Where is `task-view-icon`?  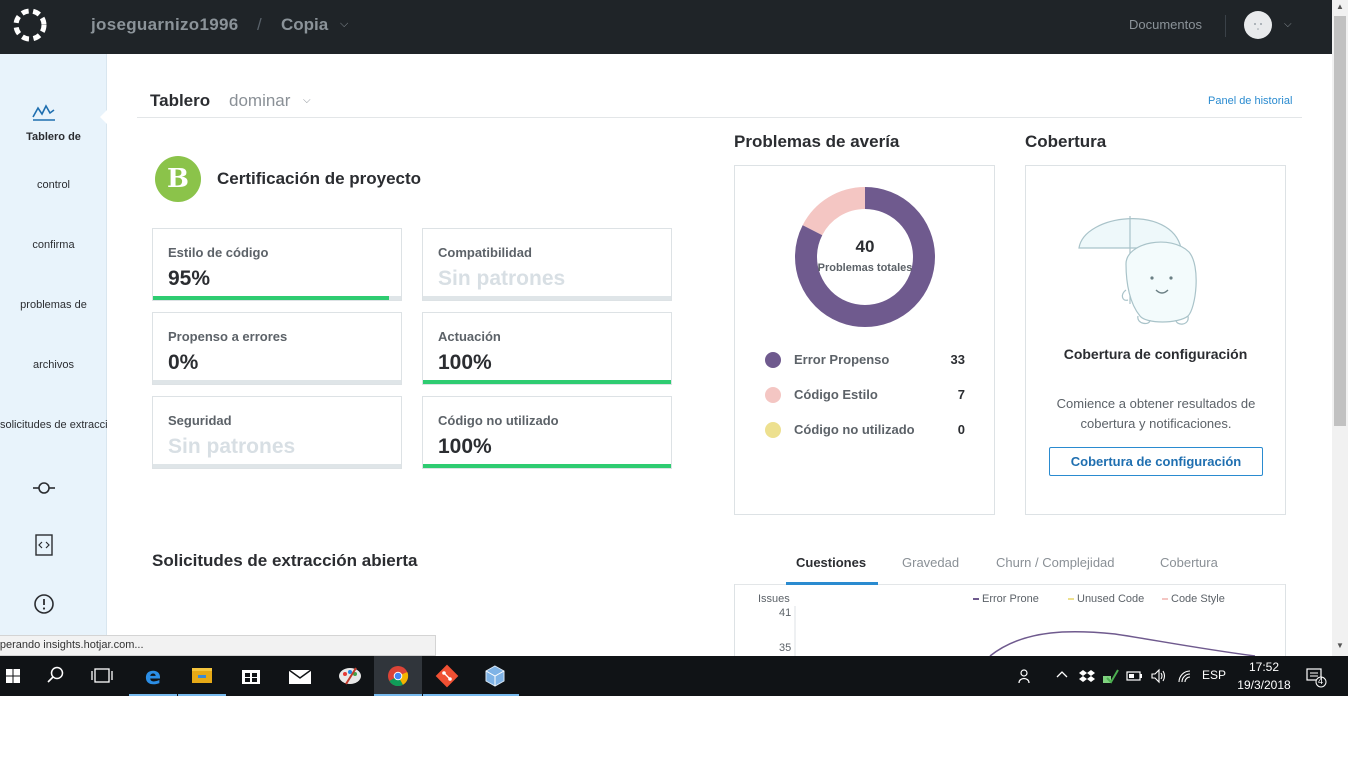
task-view-icon is located at coordinates (102, 676).